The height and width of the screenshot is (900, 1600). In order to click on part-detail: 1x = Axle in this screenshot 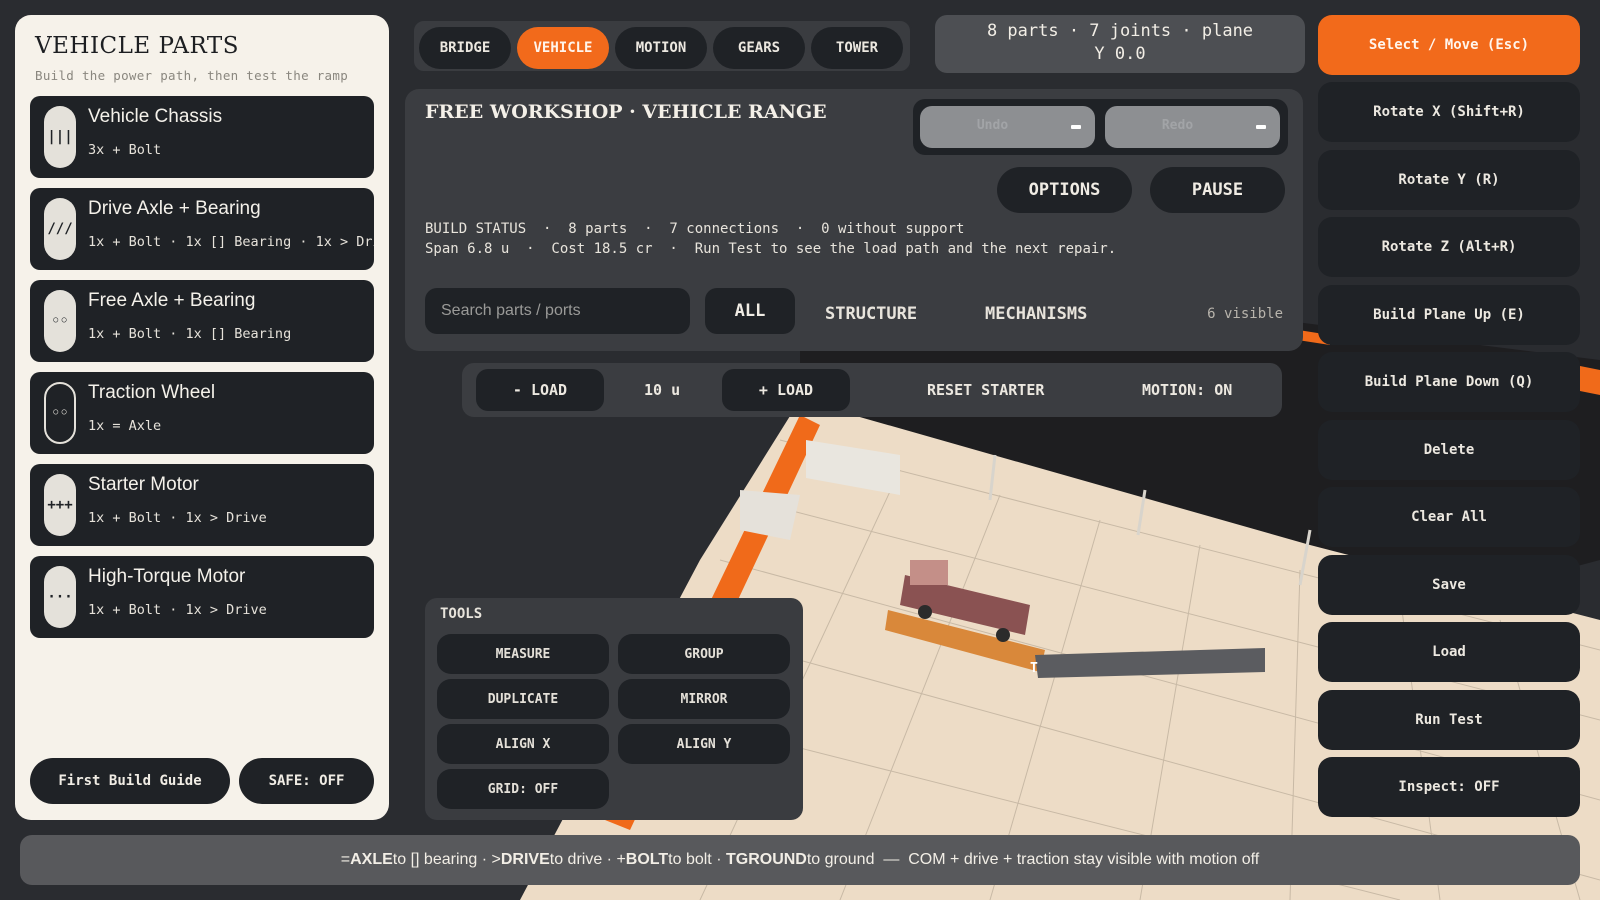, I will do `click(125, 426)`.